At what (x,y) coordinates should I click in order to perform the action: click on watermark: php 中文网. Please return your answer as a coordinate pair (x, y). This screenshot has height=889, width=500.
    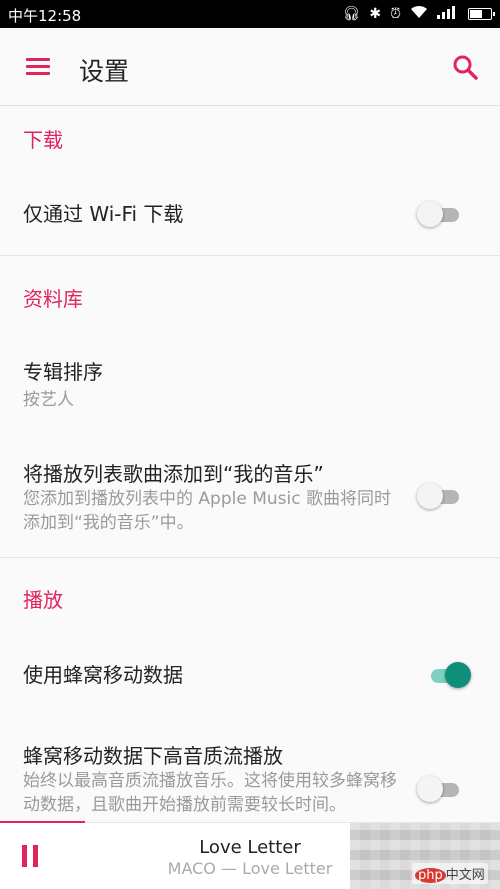
    Looking at the image, I should click on (450, 873).